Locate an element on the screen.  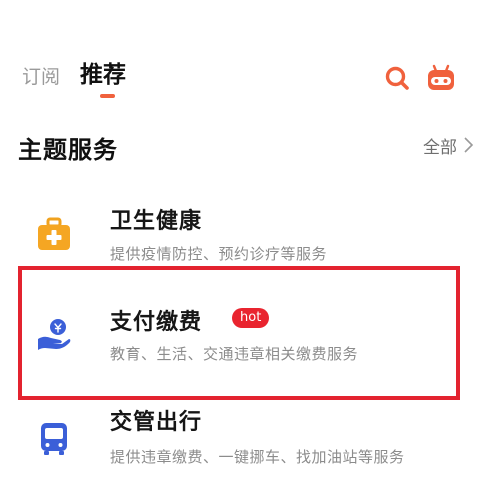
hot-badge: hot is located at coordinates (251, 318).